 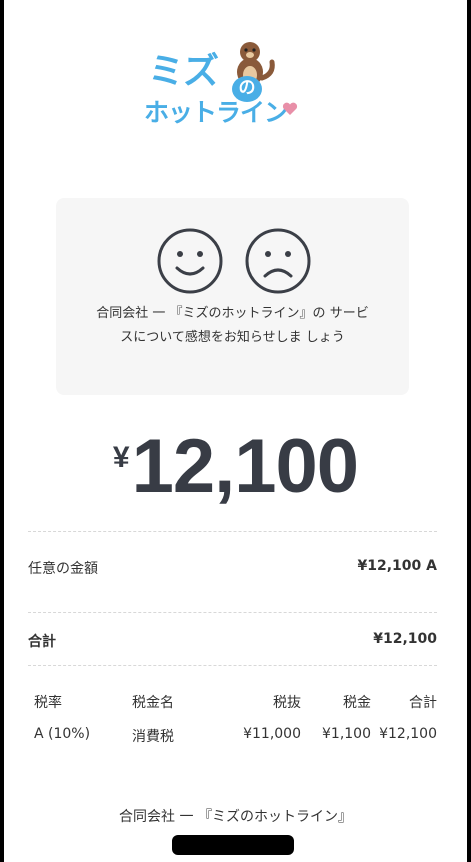 What do you see at coordinates (153, 703) in the screenshot?
I see `tax-header-name: 税金名` at bounding box center [153, 703].